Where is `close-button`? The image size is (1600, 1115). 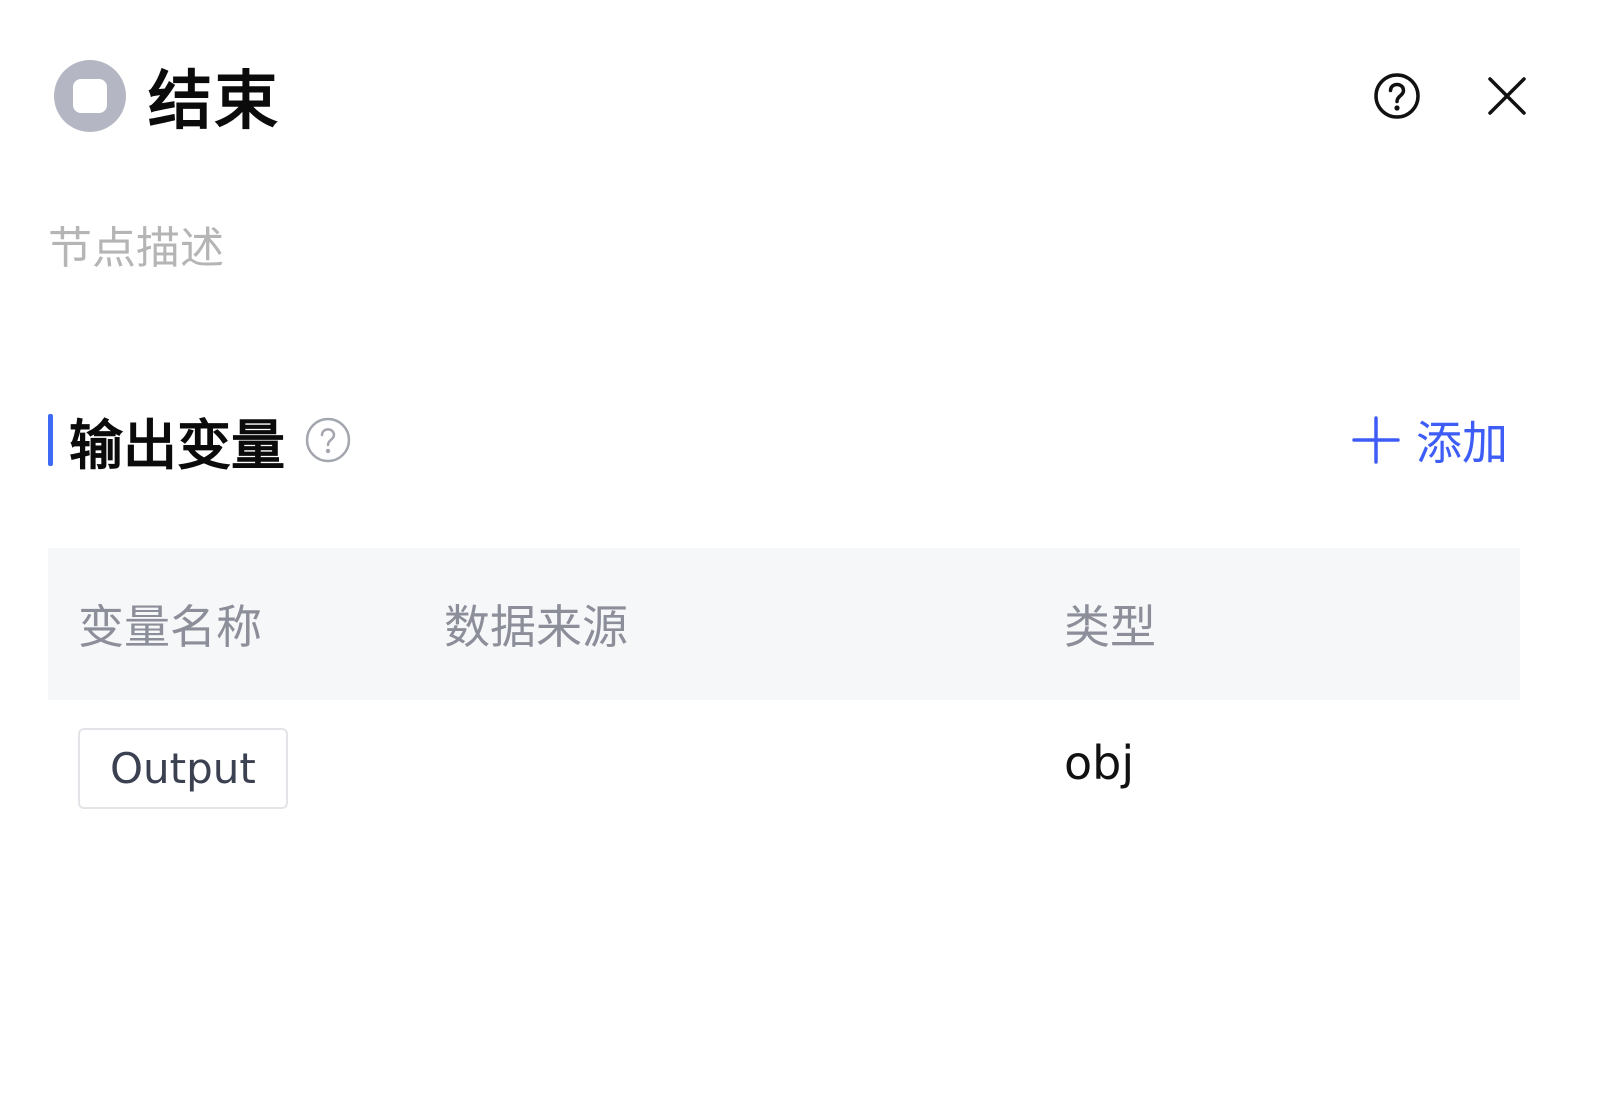
close-button is located at coordinates (1507, 96).